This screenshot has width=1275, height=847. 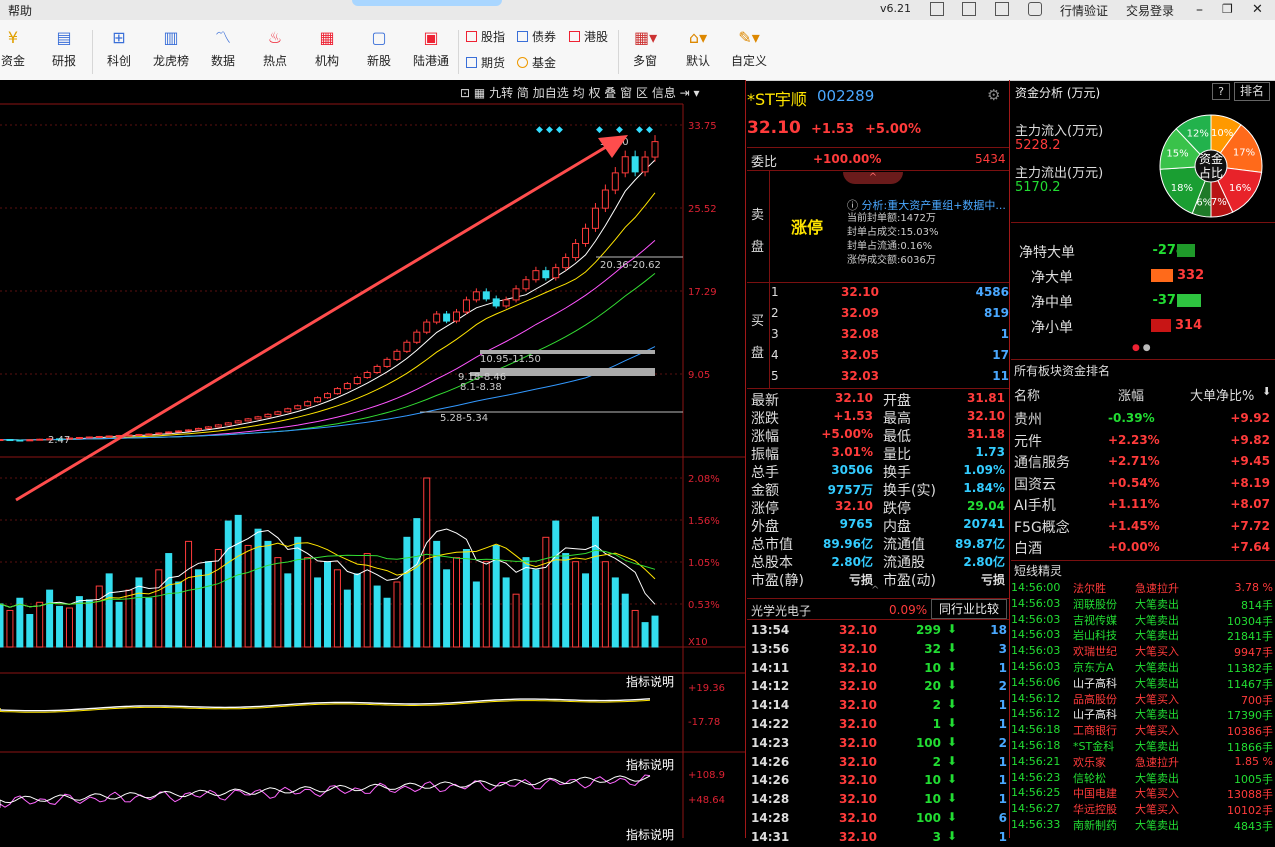 What do you see at coordinates (846, 96) in the screenshot?
I see `stock-code: 002289` at bounding box center [846, 96].